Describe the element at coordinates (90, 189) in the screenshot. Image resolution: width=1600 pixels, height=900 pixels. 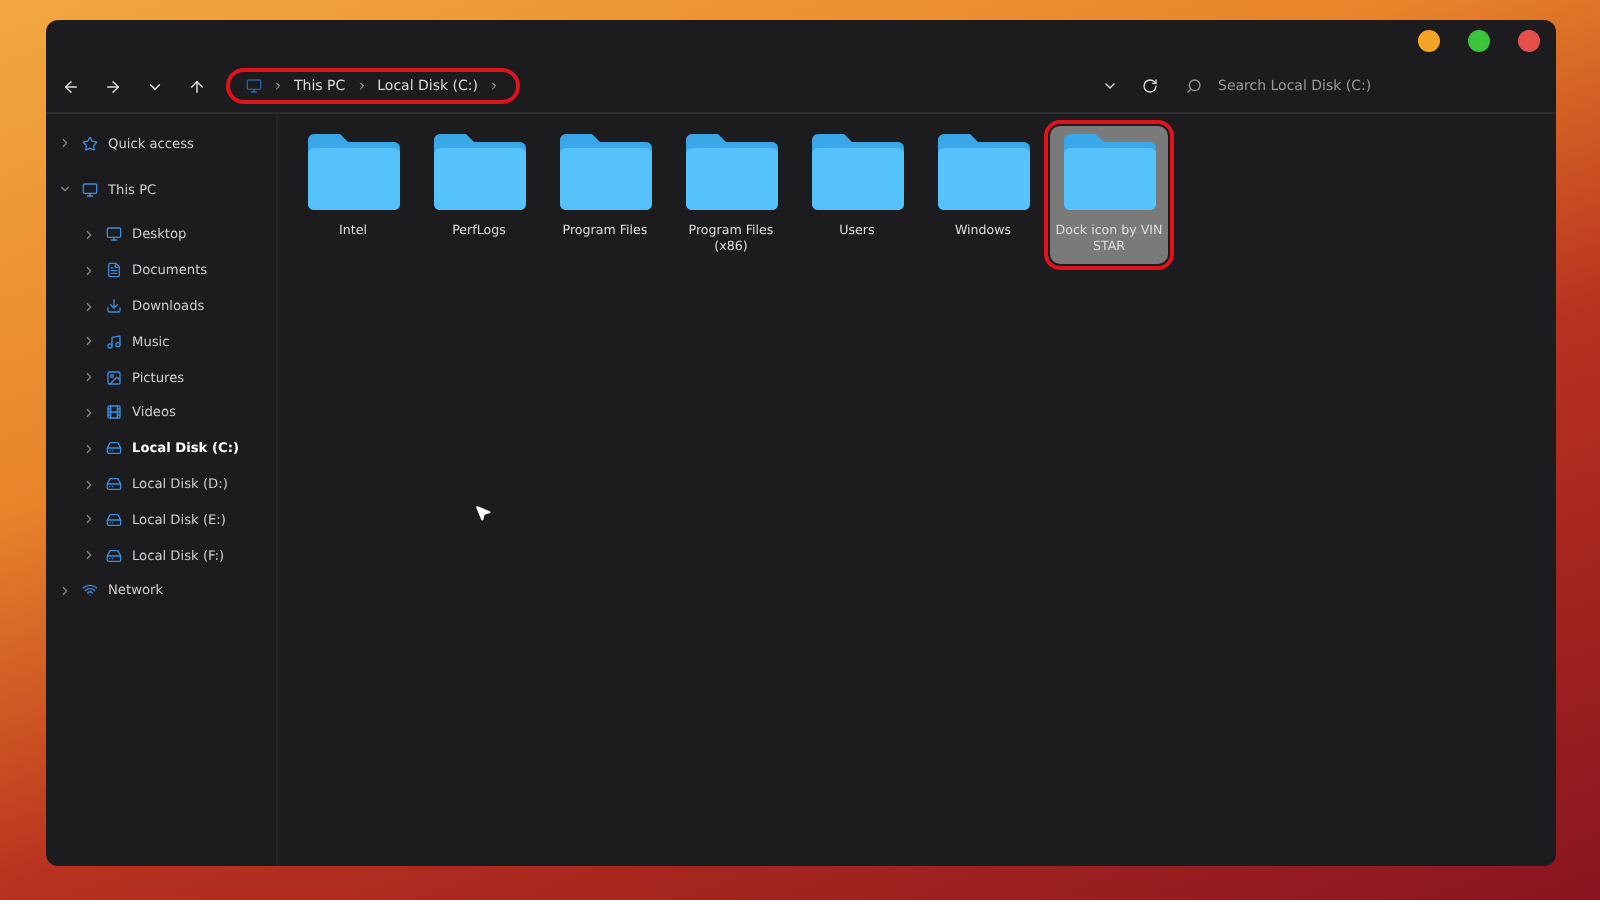
I see `pc-icon` at that location.